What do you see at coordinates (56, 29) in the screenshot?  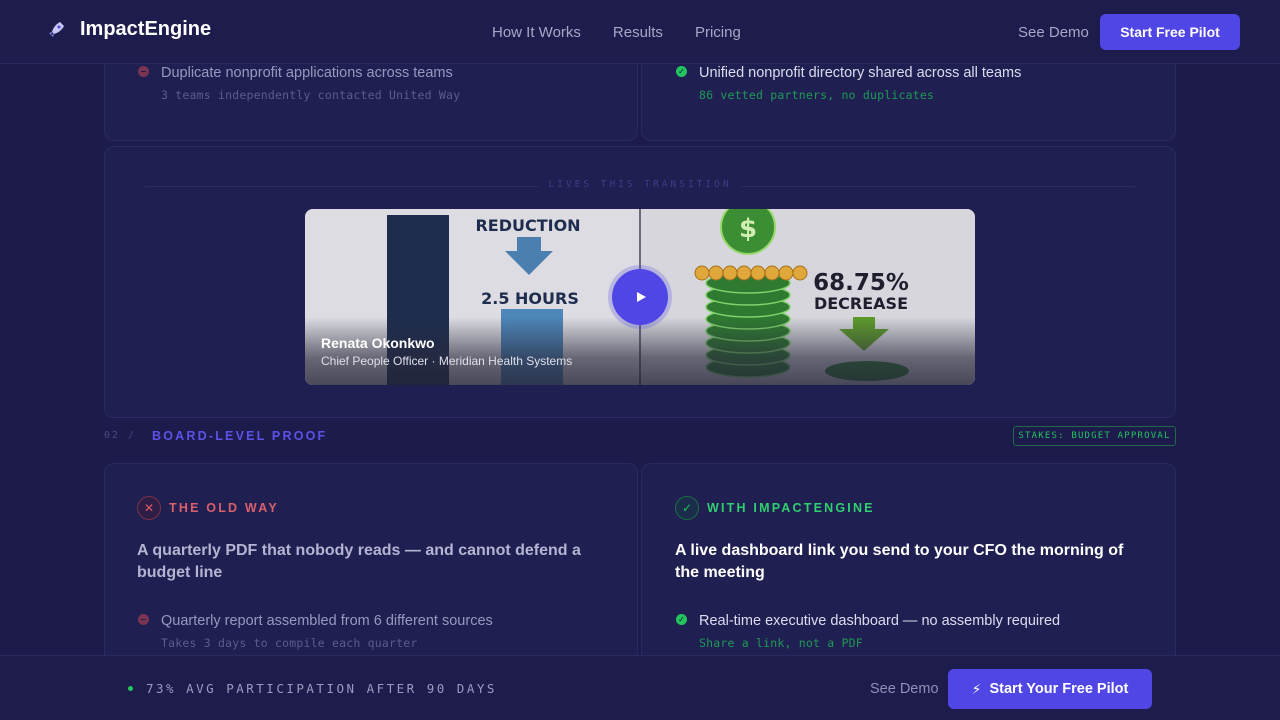 I see `rocket-icon` at bounding box center [56, 29].